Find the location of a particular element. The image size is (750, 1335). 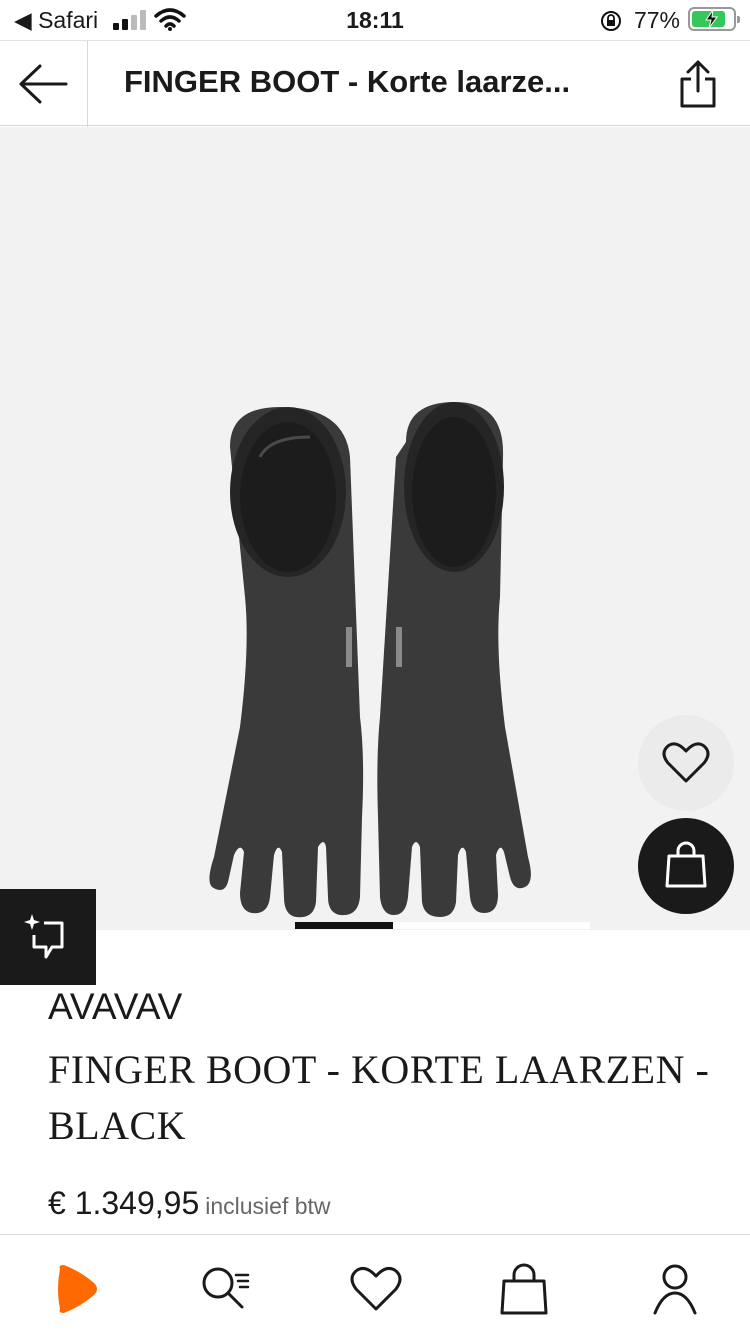

product-name: FINGER BOOT - KORTE LAARZEN - BLACK is located at coordinates (379, 1097).